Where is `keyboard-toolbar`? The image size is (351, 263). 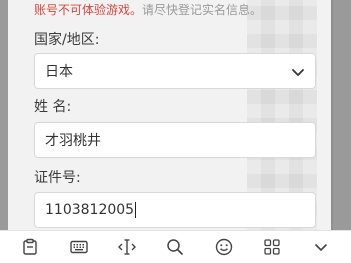
keyboard-toolbar is located at coordinates (175, 246).